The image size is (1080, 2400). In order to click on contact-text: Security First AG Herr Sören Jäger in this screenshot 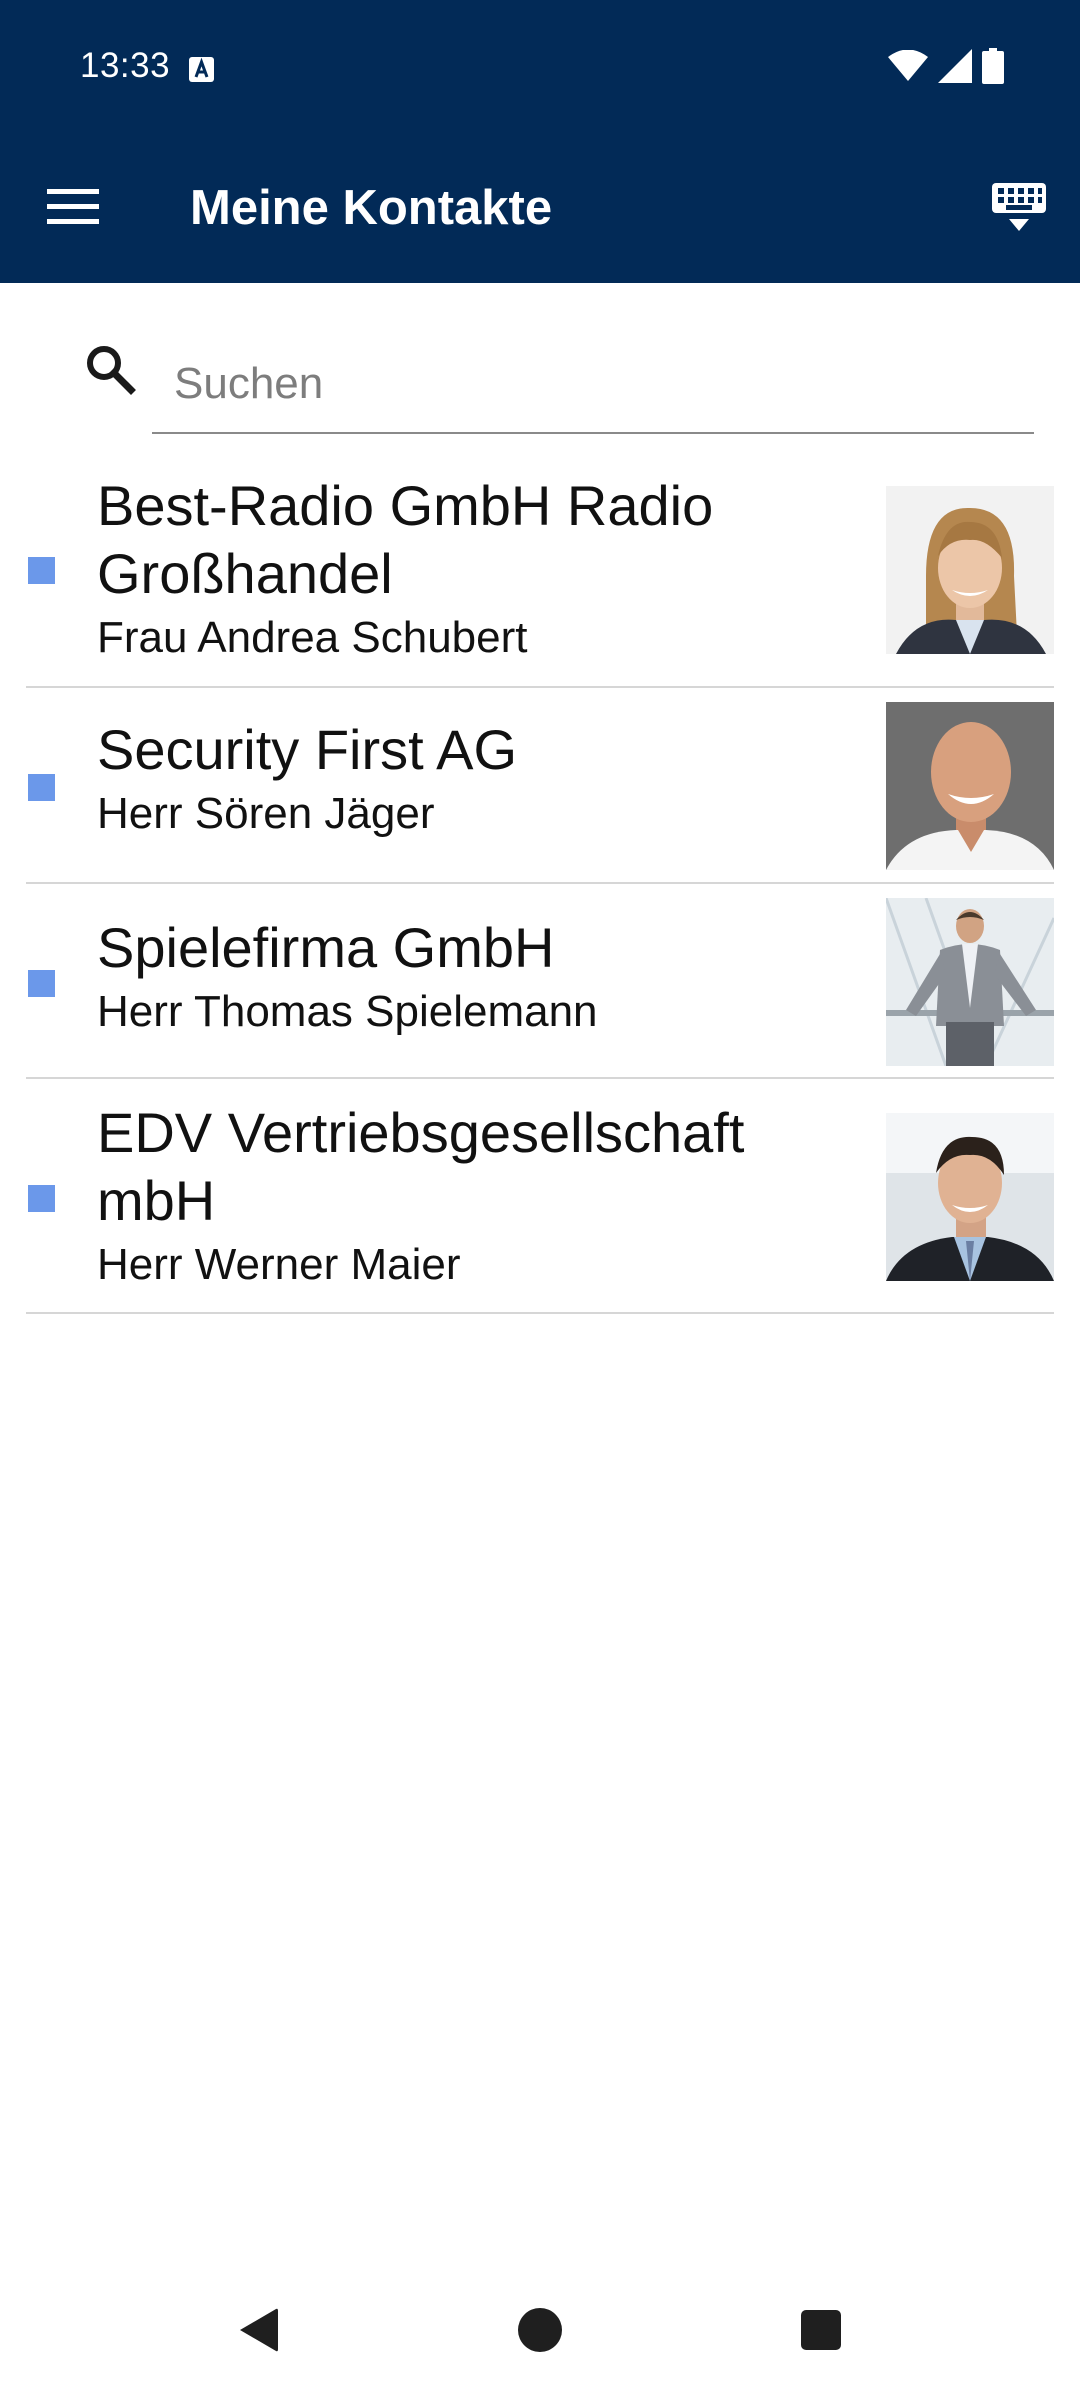, I will do `click(487, 780)`.